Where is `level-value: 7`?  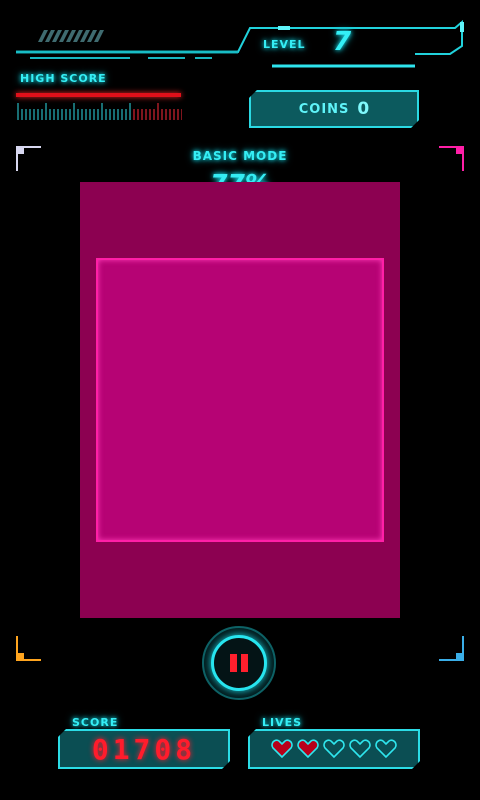
level-value: 7 is located at coordinates (342, 42).